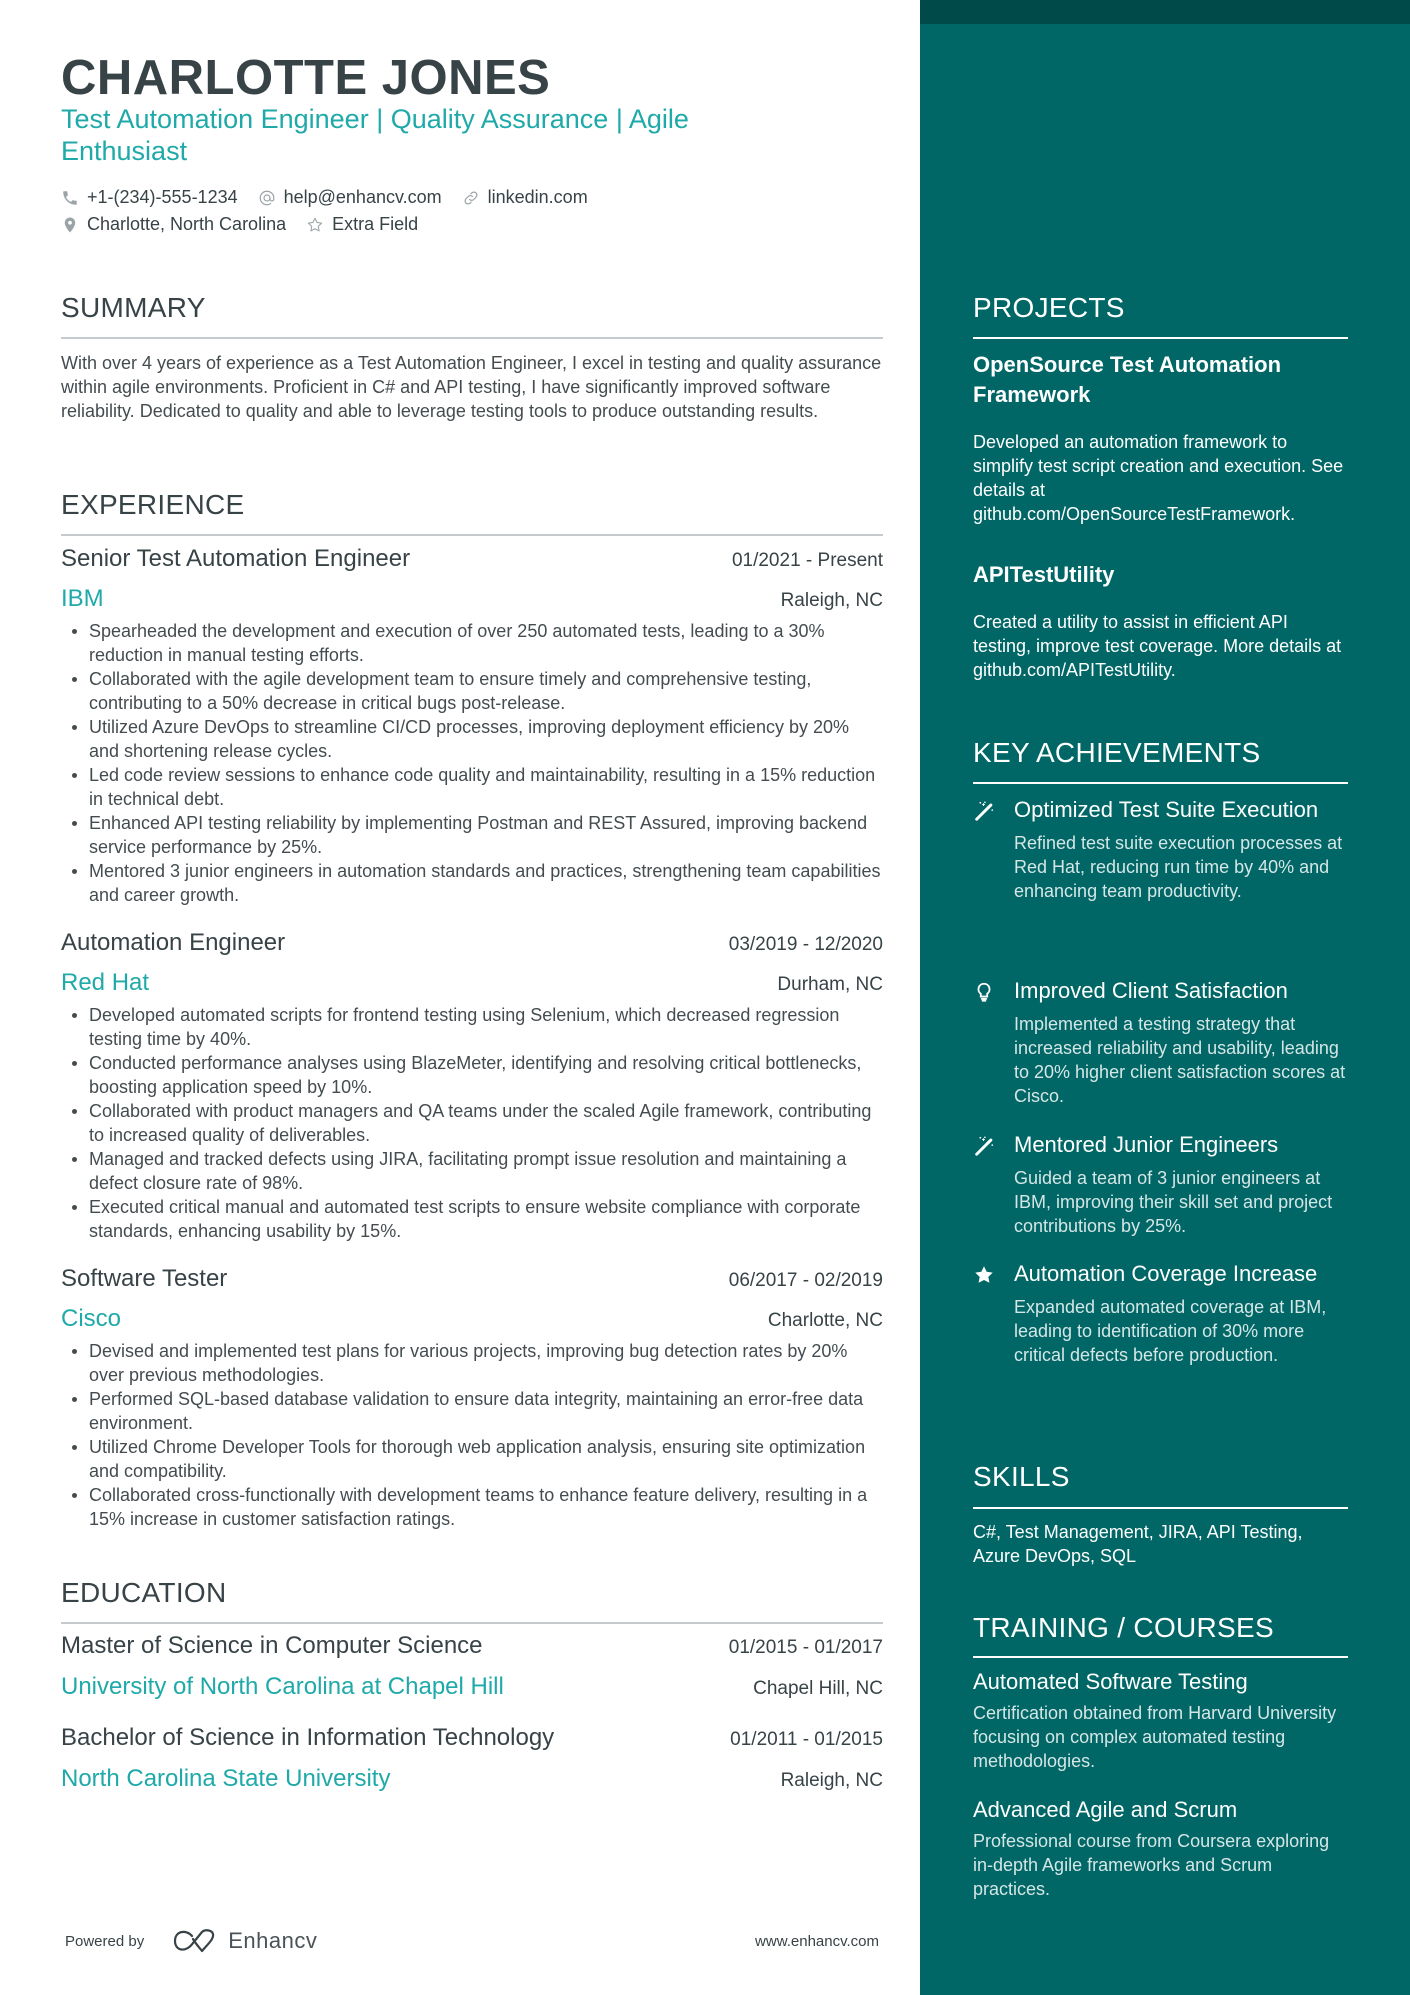 The height and width of the screenshot is (1995, 1410). Describe the element at coordinates (105, 1941) in the screenshot. I see `powered-by-label: Powered by` at that location.